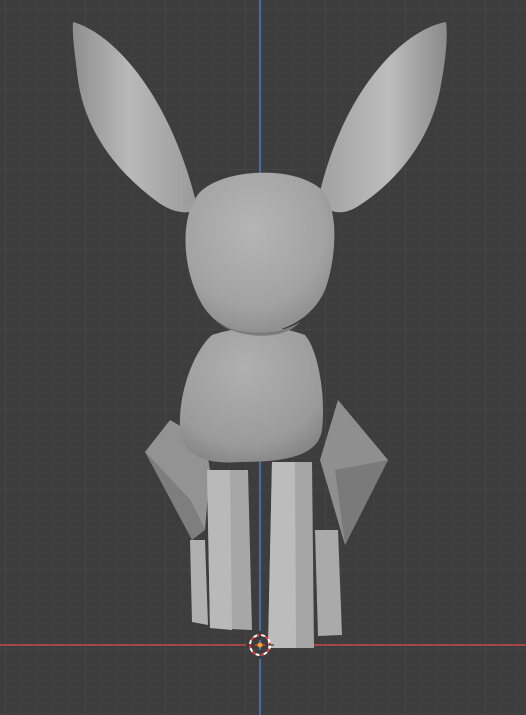 This screenshot has width=526, height=715. What do you see at coordinates (260, 253) in the screenshot?
I see `head` at bounding box center [260, 253].